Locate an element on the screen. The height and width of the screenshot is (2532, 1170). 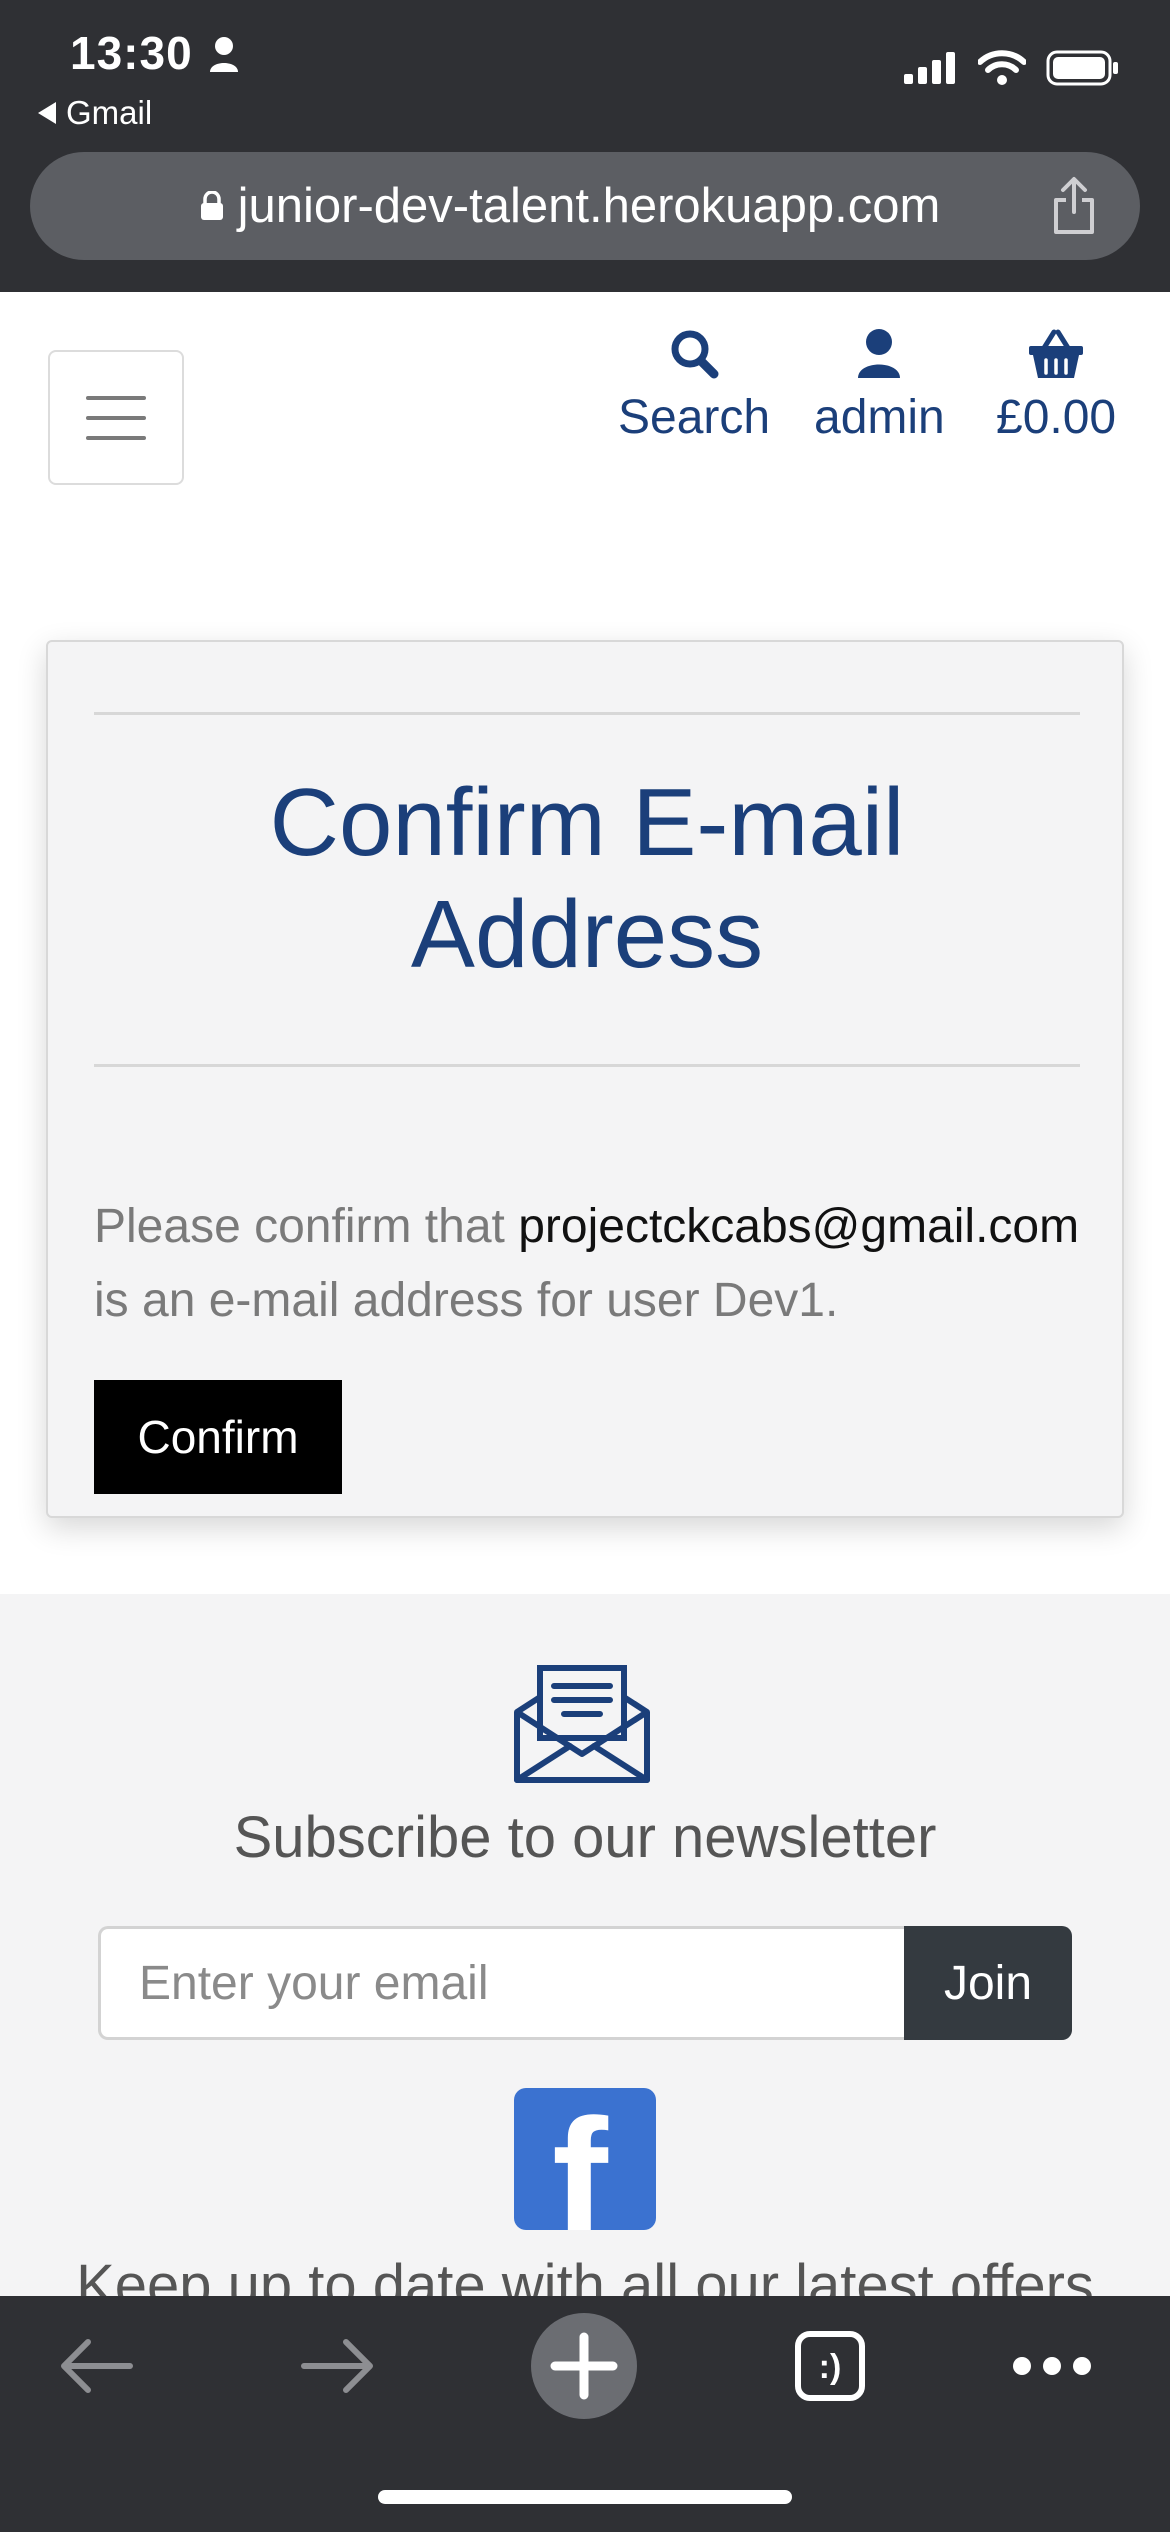
more-dots-icon is located at coordinates (1052, 2366).